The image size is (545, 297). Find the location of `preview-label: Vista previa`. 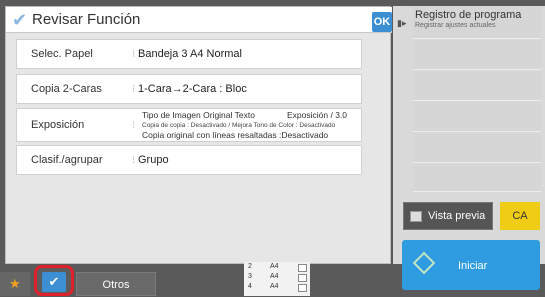

preview-label: Vista previa is located at coordinates (457, 216).